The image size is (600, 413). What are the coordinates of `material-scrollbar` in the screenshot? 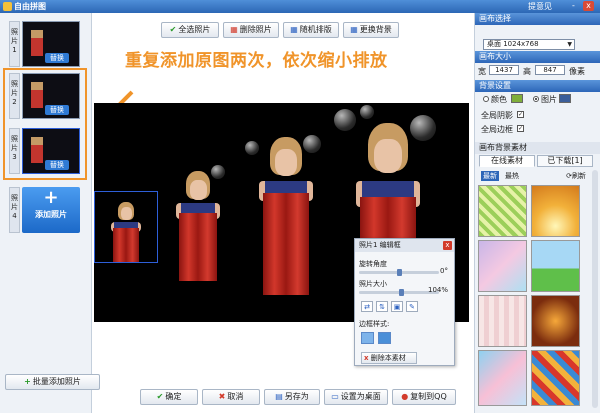 It's located at (595, 289).